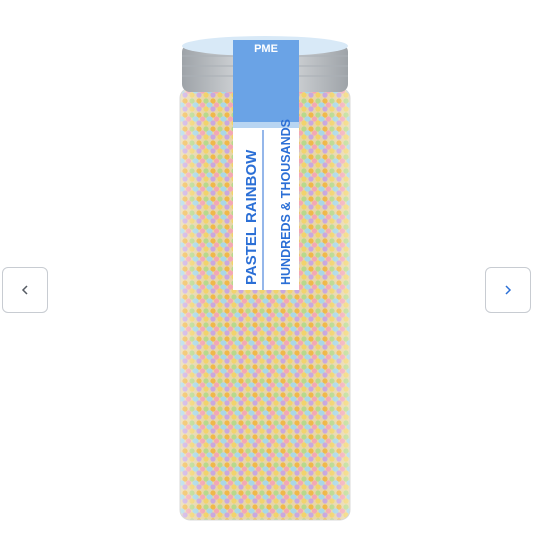  I want to click on previous-image-button, so click(25, 290).